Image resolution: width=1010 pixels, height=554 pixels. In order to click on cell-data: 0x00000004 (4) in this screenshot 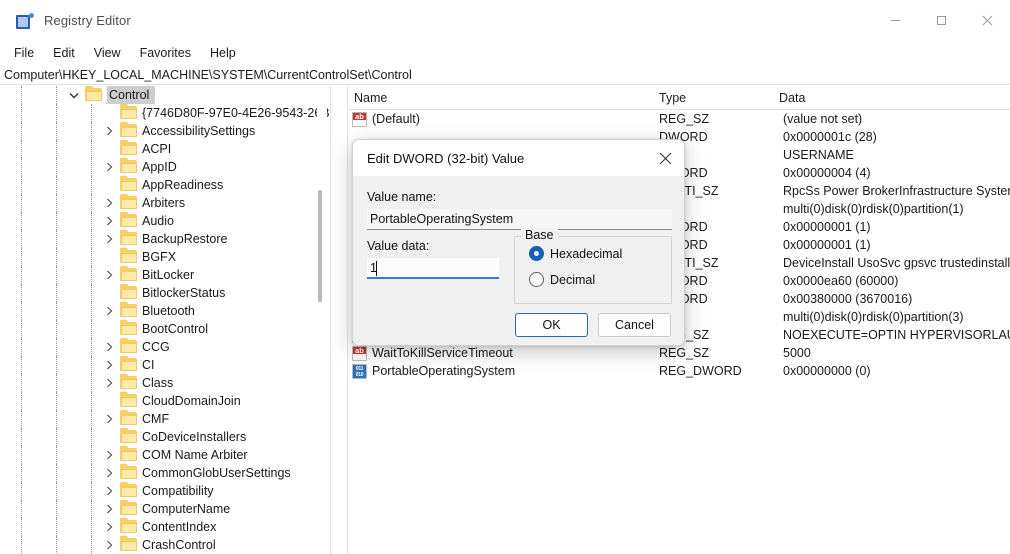, I will do `click(827, 173)`.